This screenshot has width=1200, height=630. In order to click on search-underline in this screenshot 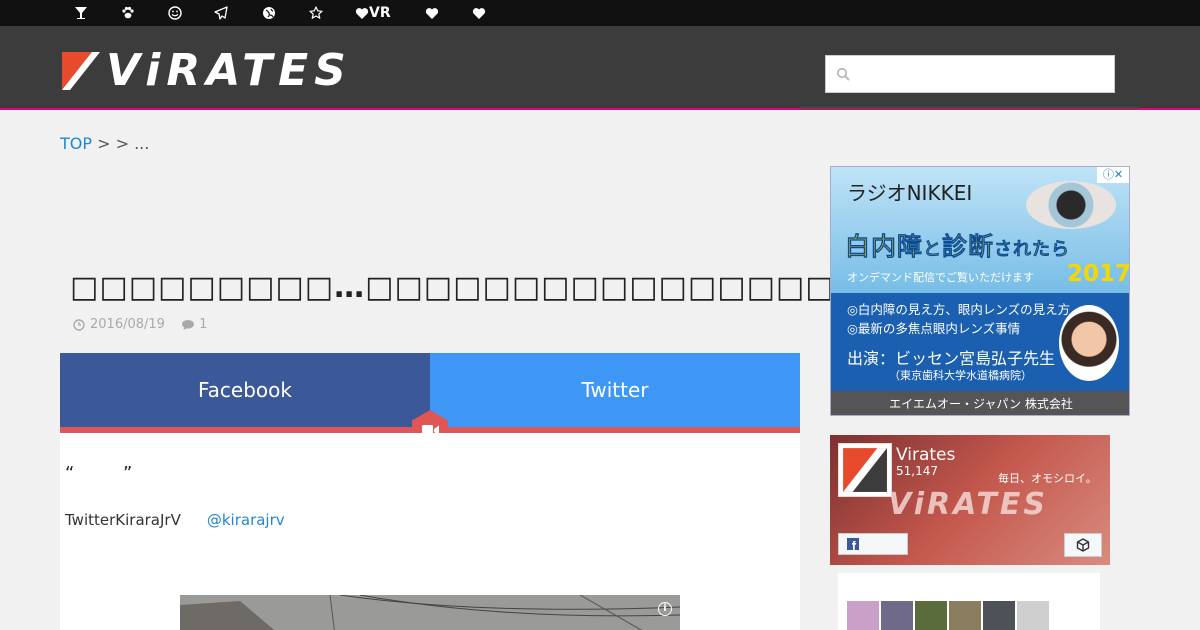, I will do `click(970, 108)`.